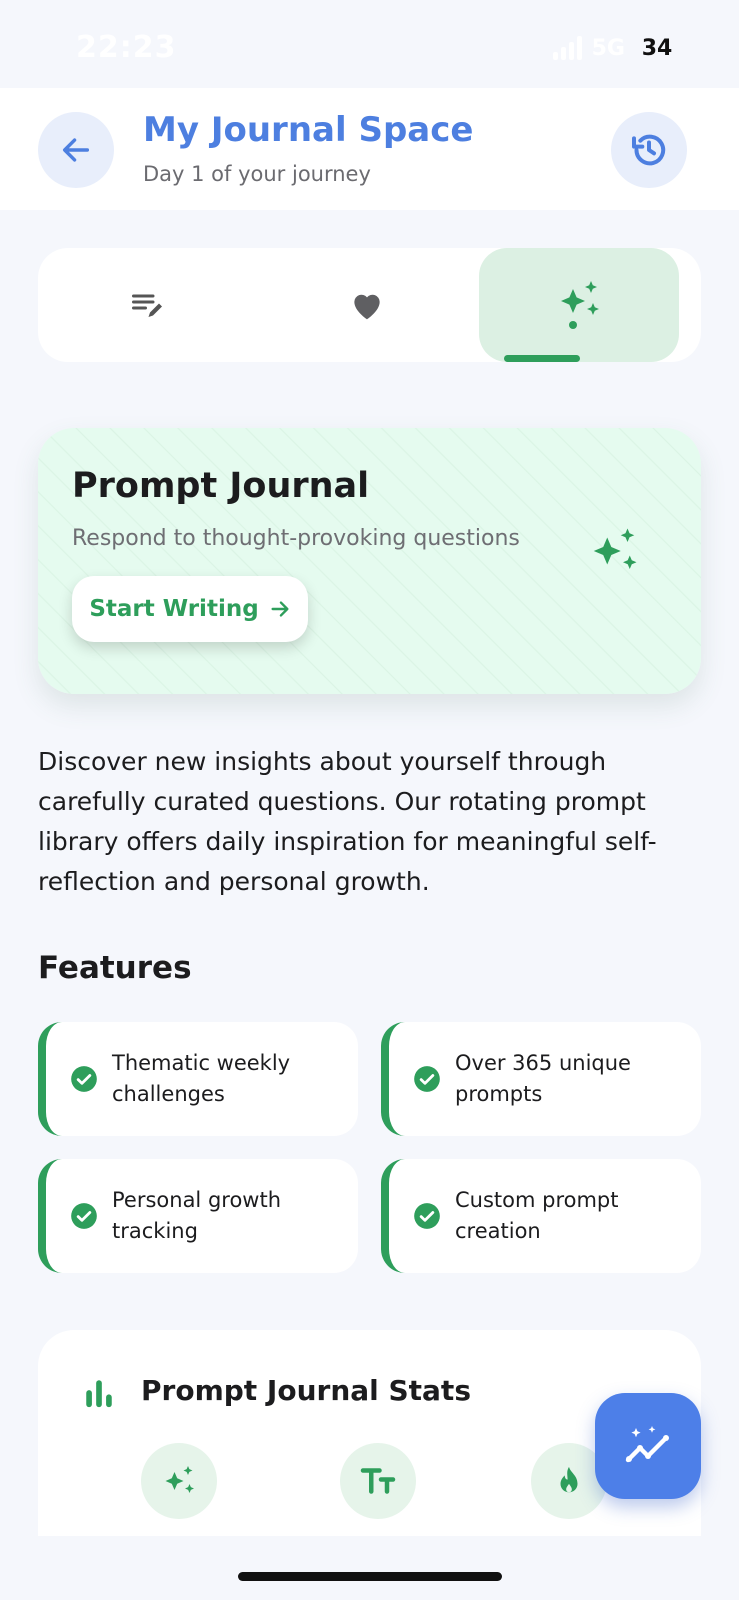 The width and height of the screenshot is (739, 1600). Describe the element at coordinates (115, 968) in the screenshot. I see `features-heading: Features` at that location.